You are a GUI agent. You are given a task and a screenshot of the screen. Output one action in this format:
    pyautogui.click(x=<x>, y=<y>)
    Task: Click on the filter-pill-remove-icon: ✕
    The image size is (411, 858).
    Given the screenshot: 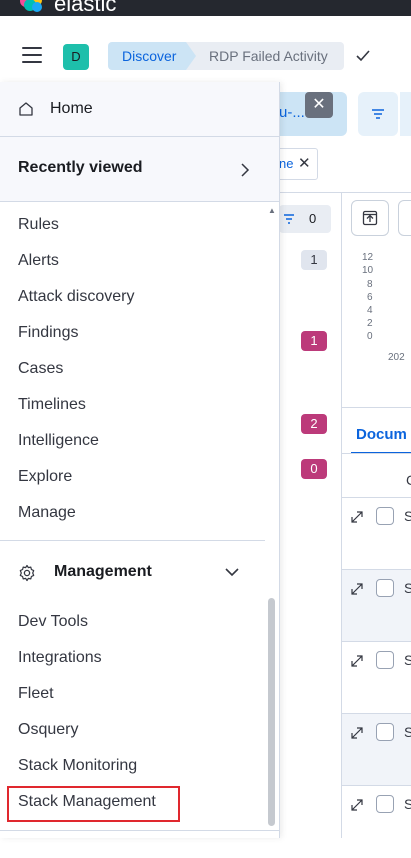 What is the action you would take?
    pyautogui.click(x=304, y=163)
    